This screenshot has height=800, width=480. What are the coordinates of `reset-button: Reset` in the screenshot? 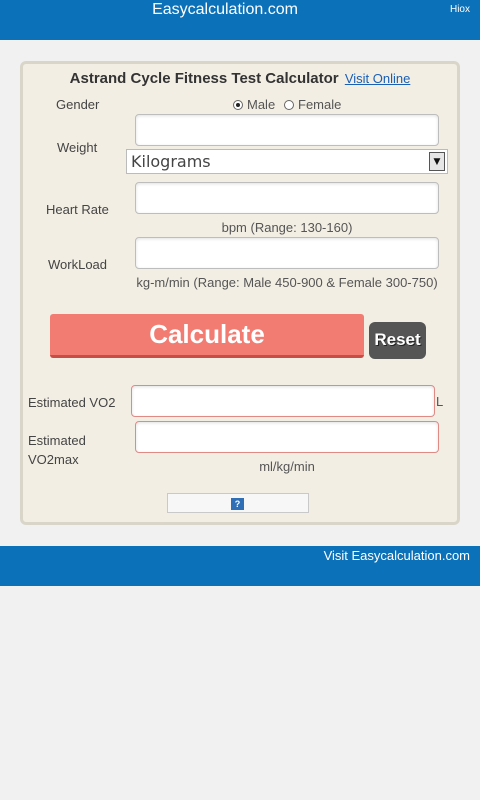 It's located at (397, 340).